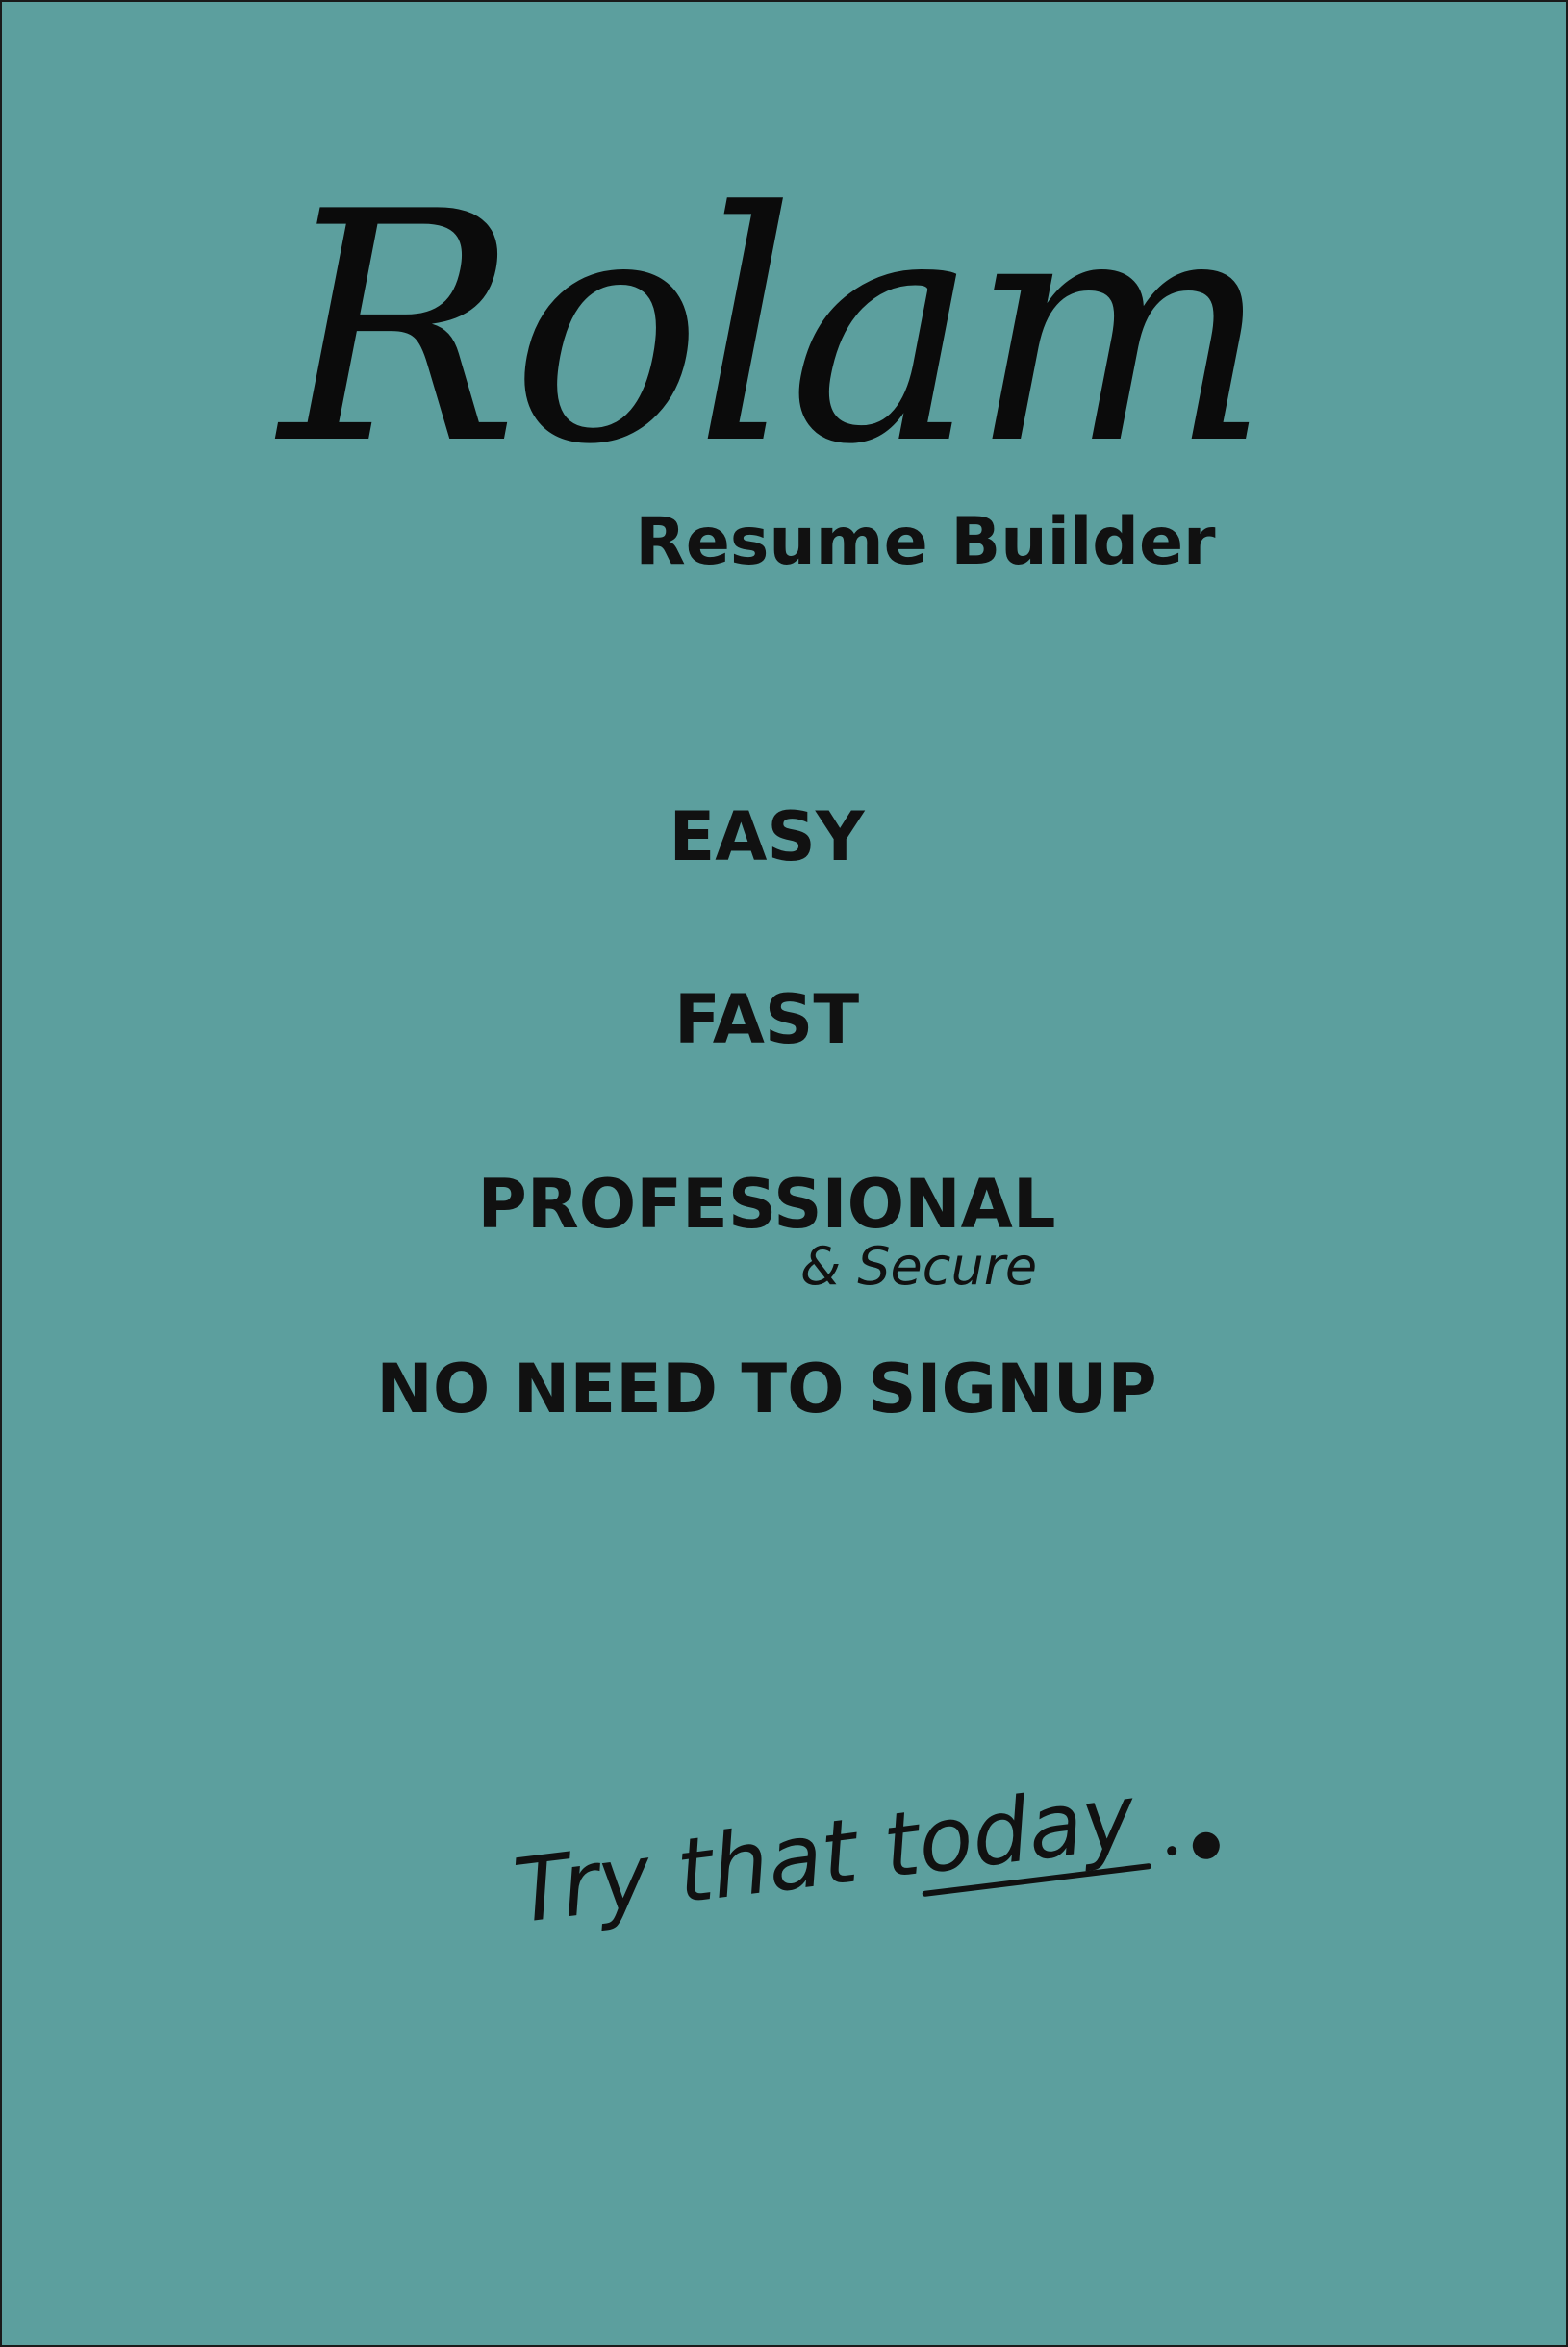  Describe the element at coordinates (925, 542) in the screenshot. I see `logo-subtitle: Resume Builder` at that location.